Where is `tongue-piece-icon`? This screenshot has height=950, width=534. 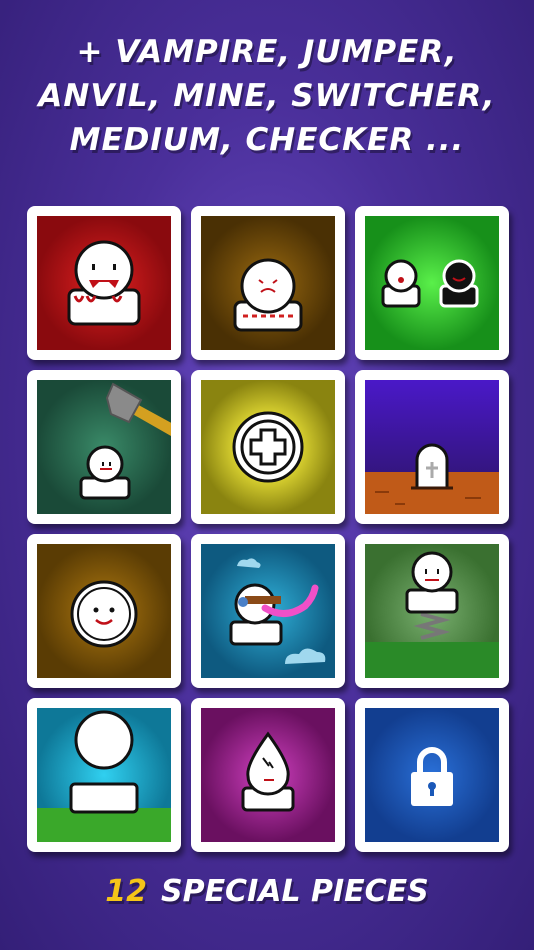 tongue-piece-icon is located at coordinates (268, 611).